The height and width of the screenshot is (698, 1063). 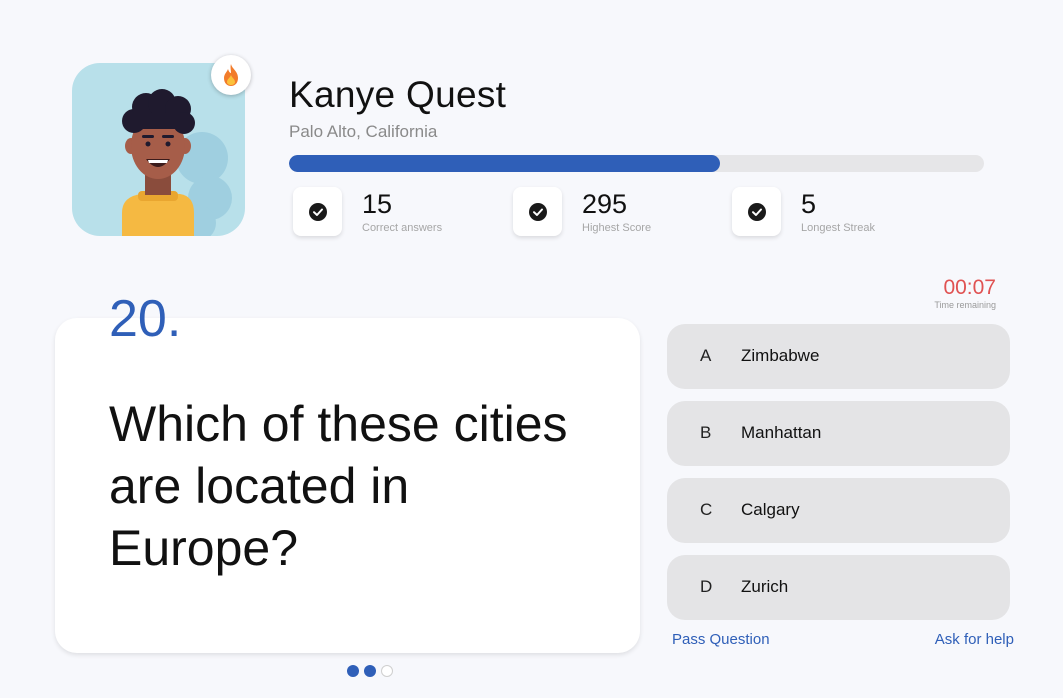 What do you see at coordinates (398, 94) in the screenshot?
I see `profile-name: Kanye Quest` at bounding box center [398, 94].